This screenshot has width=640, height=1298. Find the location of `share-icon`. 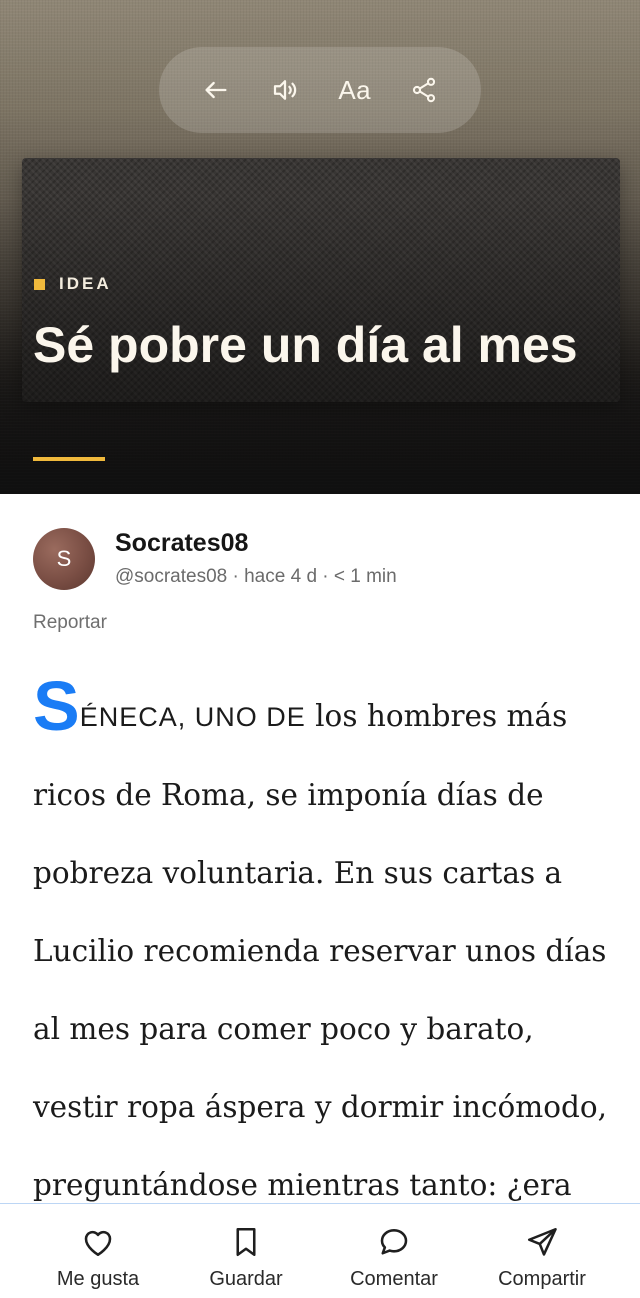

share-icon is located at coordinates (424, 90).